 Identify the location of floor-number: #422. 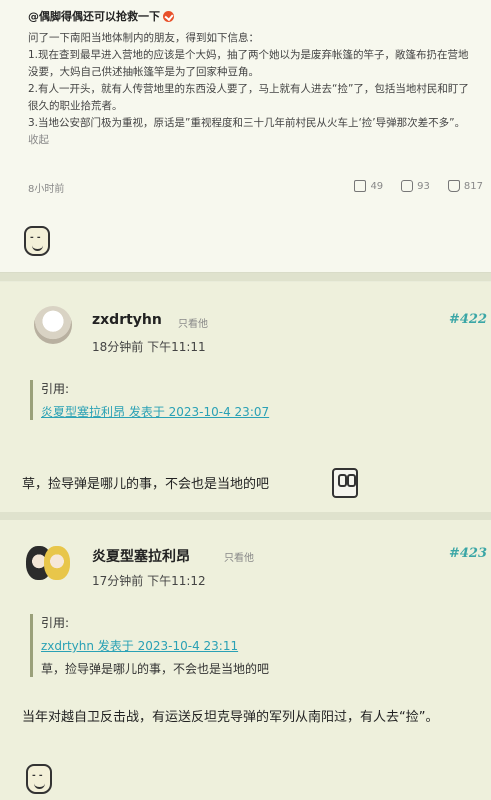
(468, 319).